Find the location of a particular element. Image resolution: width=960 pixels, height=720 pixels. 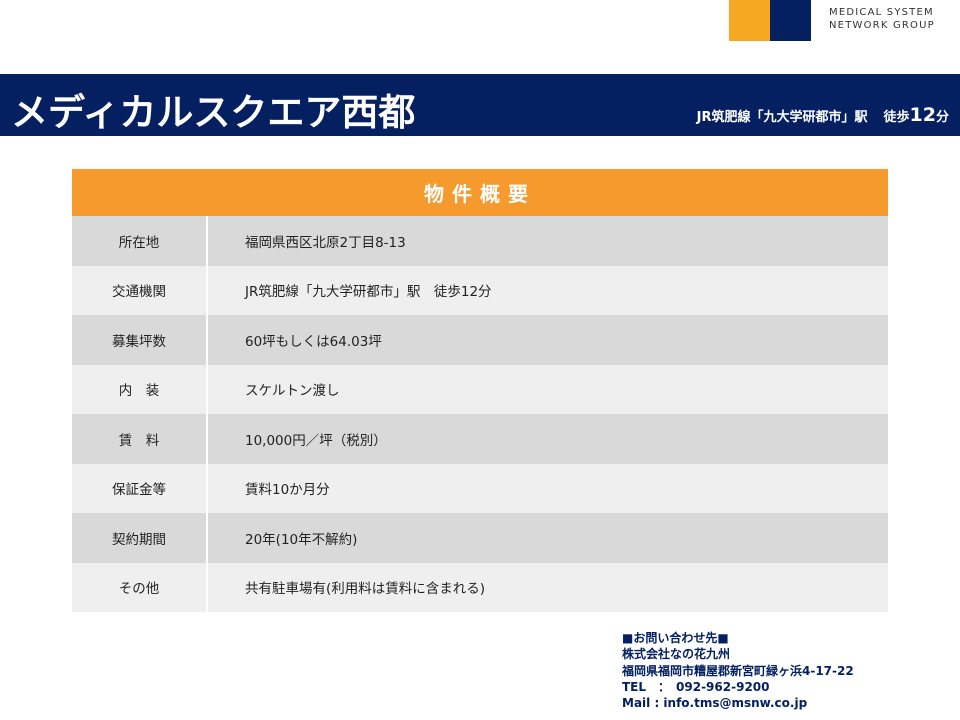

row-label: 交通機関 is located at coordinates (140, 290).